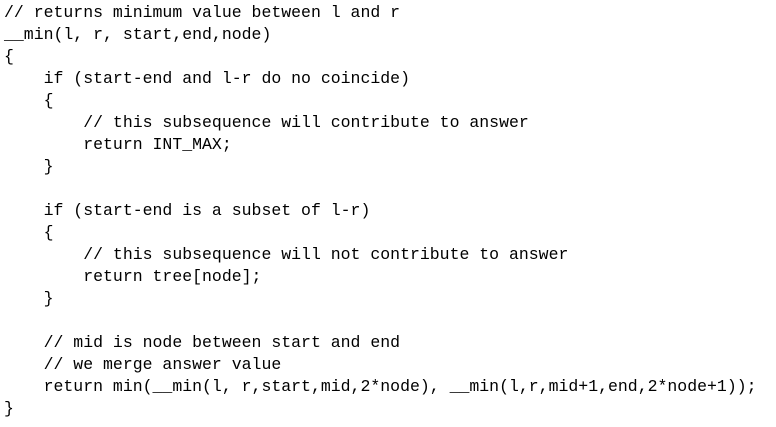 This screenshot has height=427, width=776. Describe the element at coordinates (207, 78) in the screenshot. I see `code-line: if (start-end and l-r do no coincide)` at that location.